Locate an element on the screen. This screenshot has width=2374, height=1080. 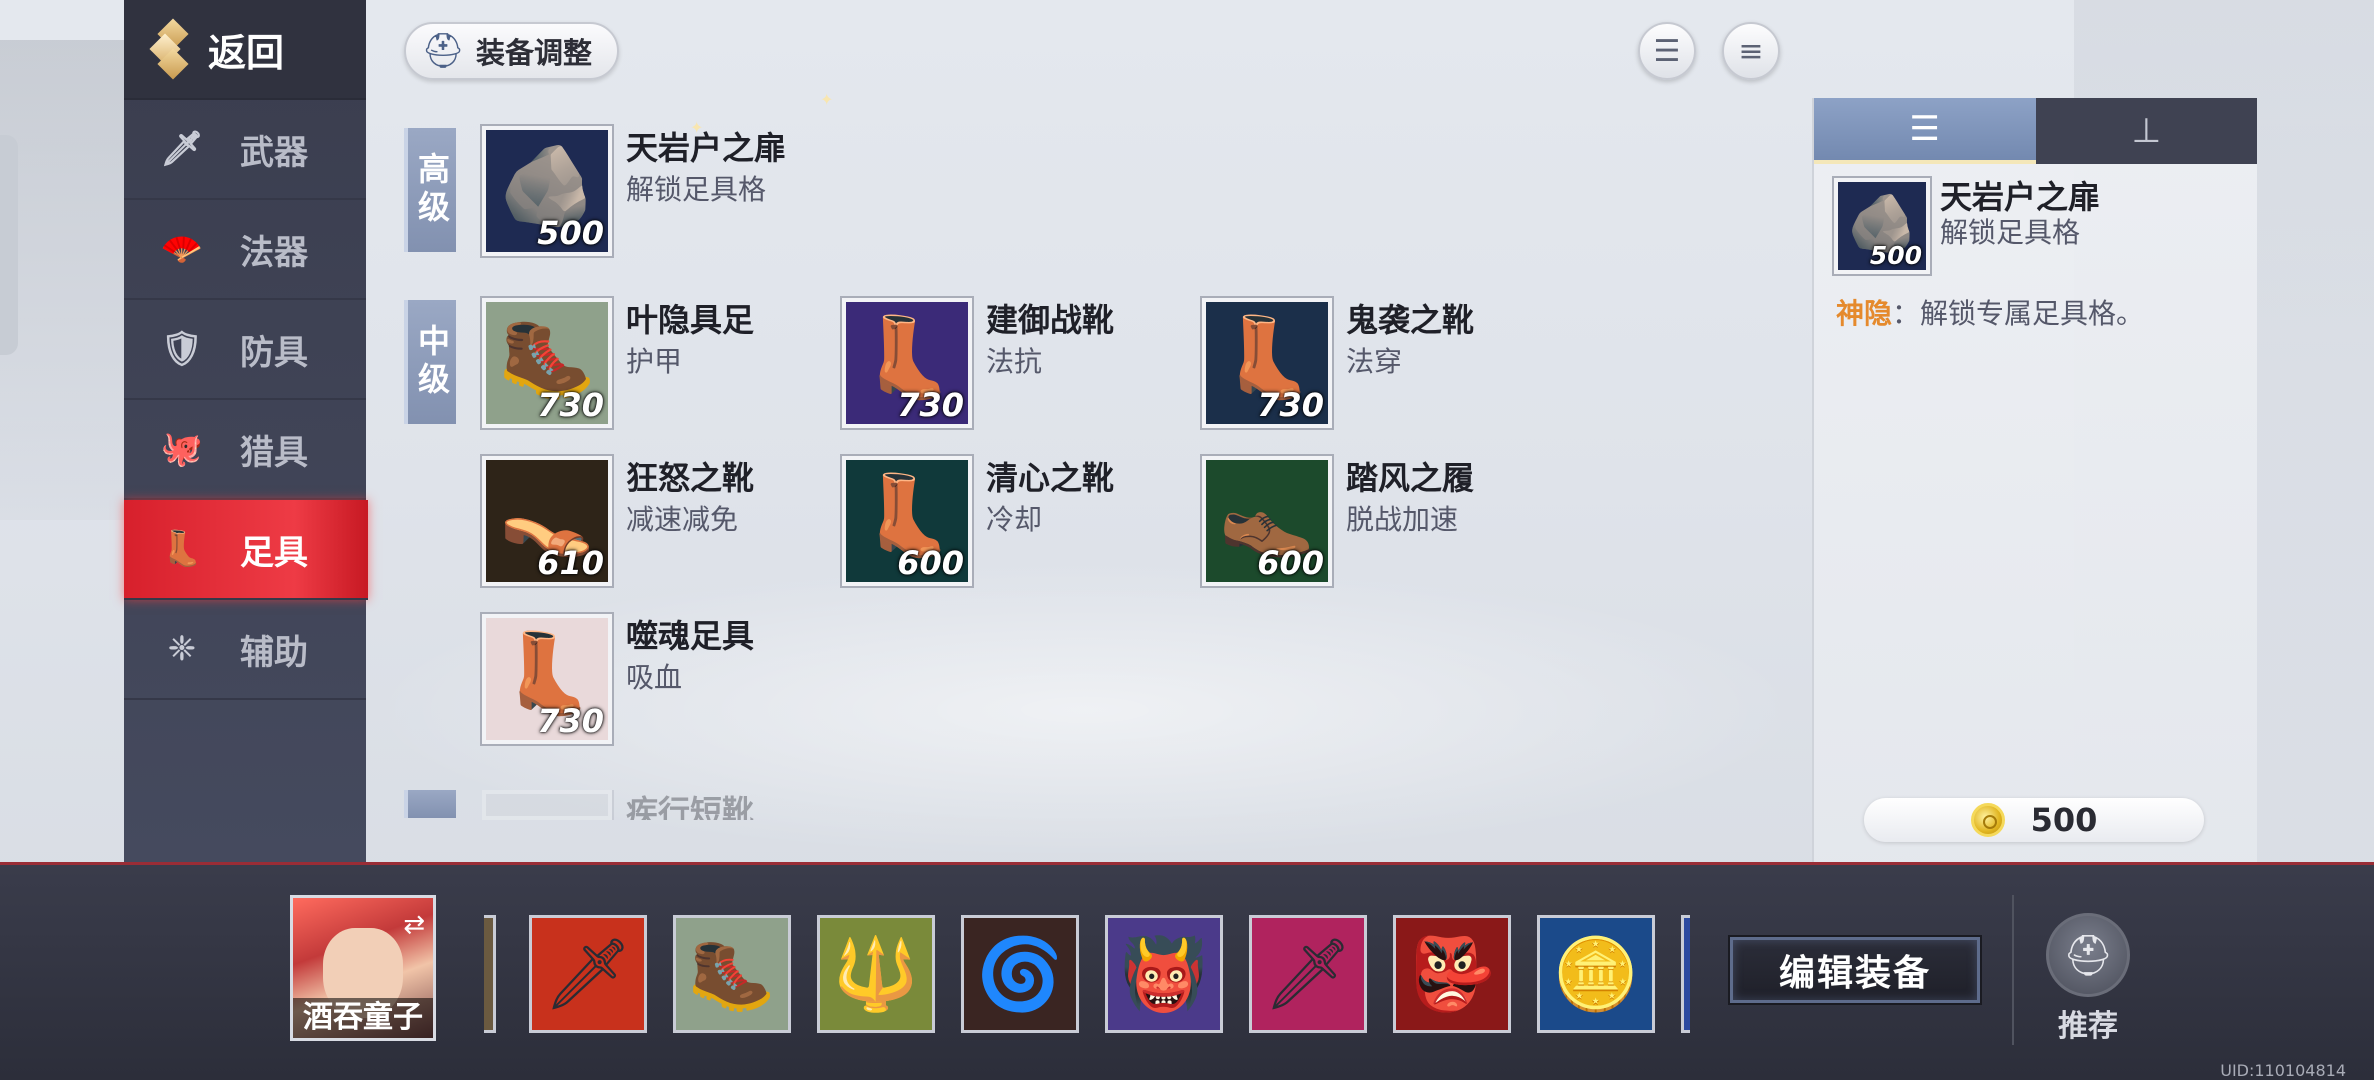
category-sidebar: 返回 🗡 武器 🪭 法器 🛡 防具 🐙 猎具 👢 足具 ❈ 辅助 is located at coordinates (246, 431).